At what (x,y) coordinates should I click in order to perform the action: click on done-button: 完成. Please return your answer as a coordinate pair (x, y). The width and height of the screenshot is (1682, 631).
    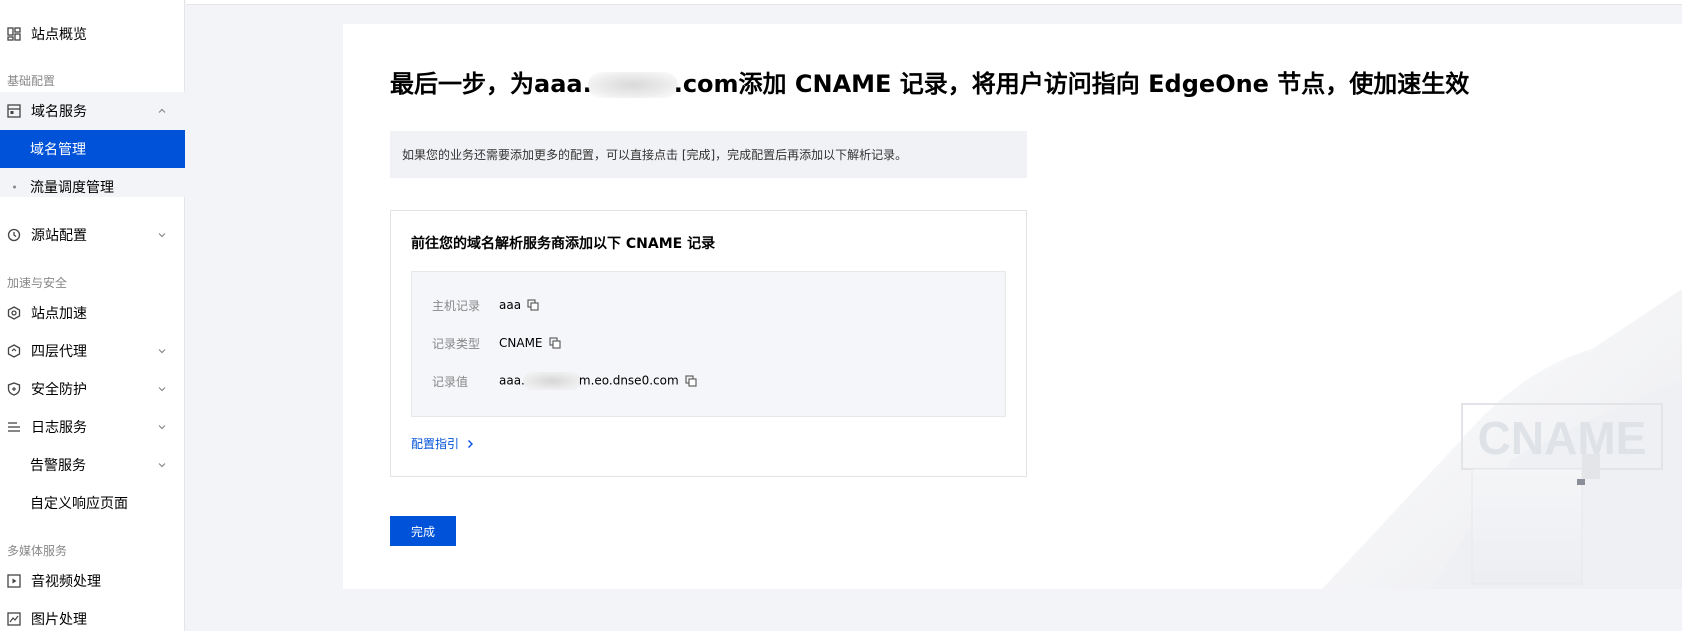
    Looking at the image, I should click on (423, 531).